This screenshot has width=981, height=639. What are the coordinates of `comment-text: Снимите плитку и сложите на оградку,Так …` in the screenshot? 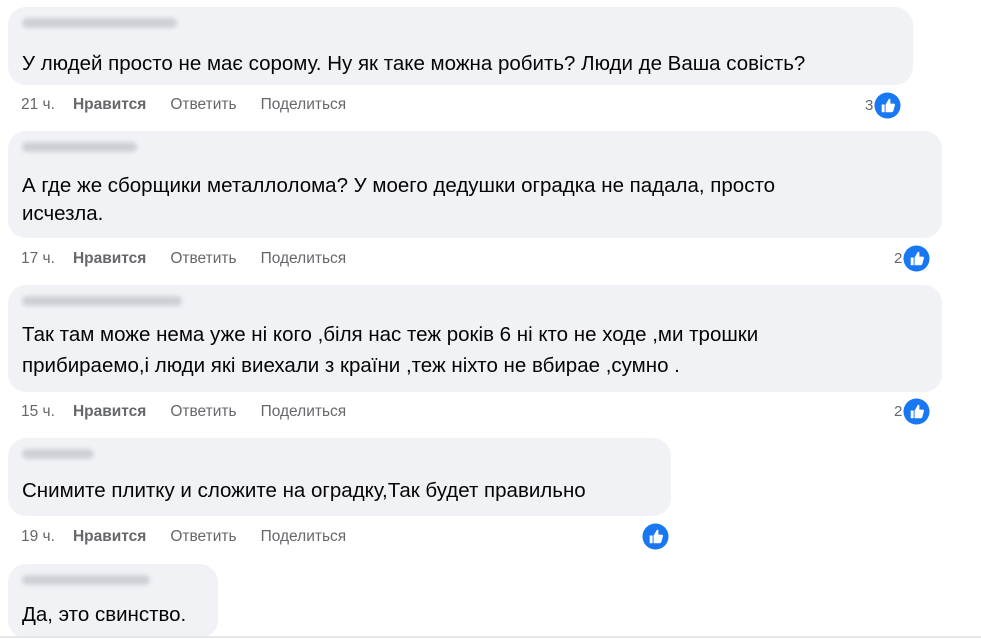 It's located at (304, 490).